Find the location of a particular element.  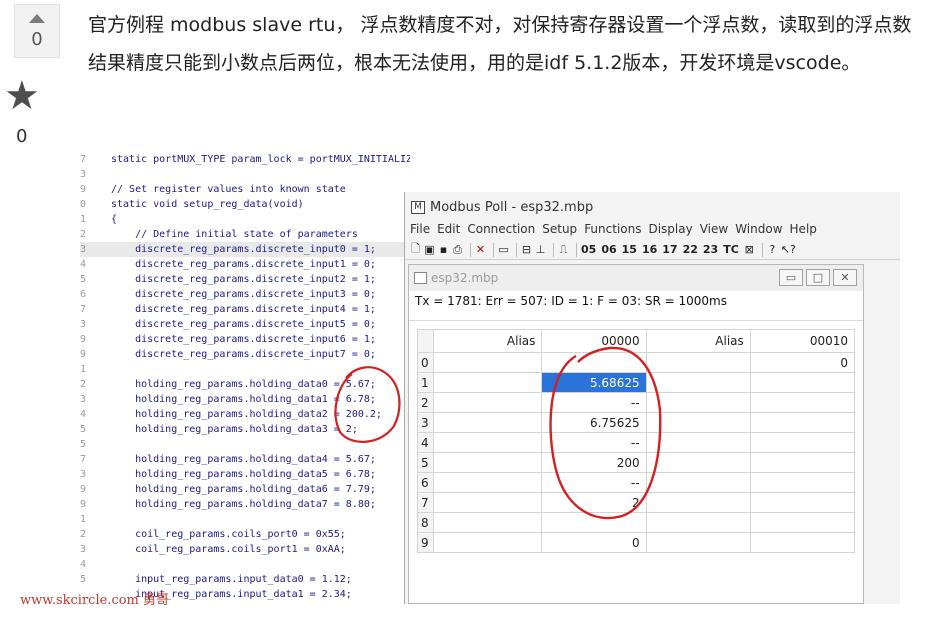

code-line: 1 is located at coordinates (95, 369).